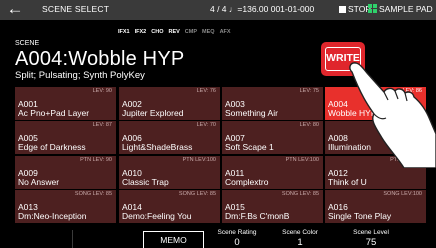 The image size is (436, 248). I want to click on scene-tile-name: Edge of Darkness, so click(52, 147).